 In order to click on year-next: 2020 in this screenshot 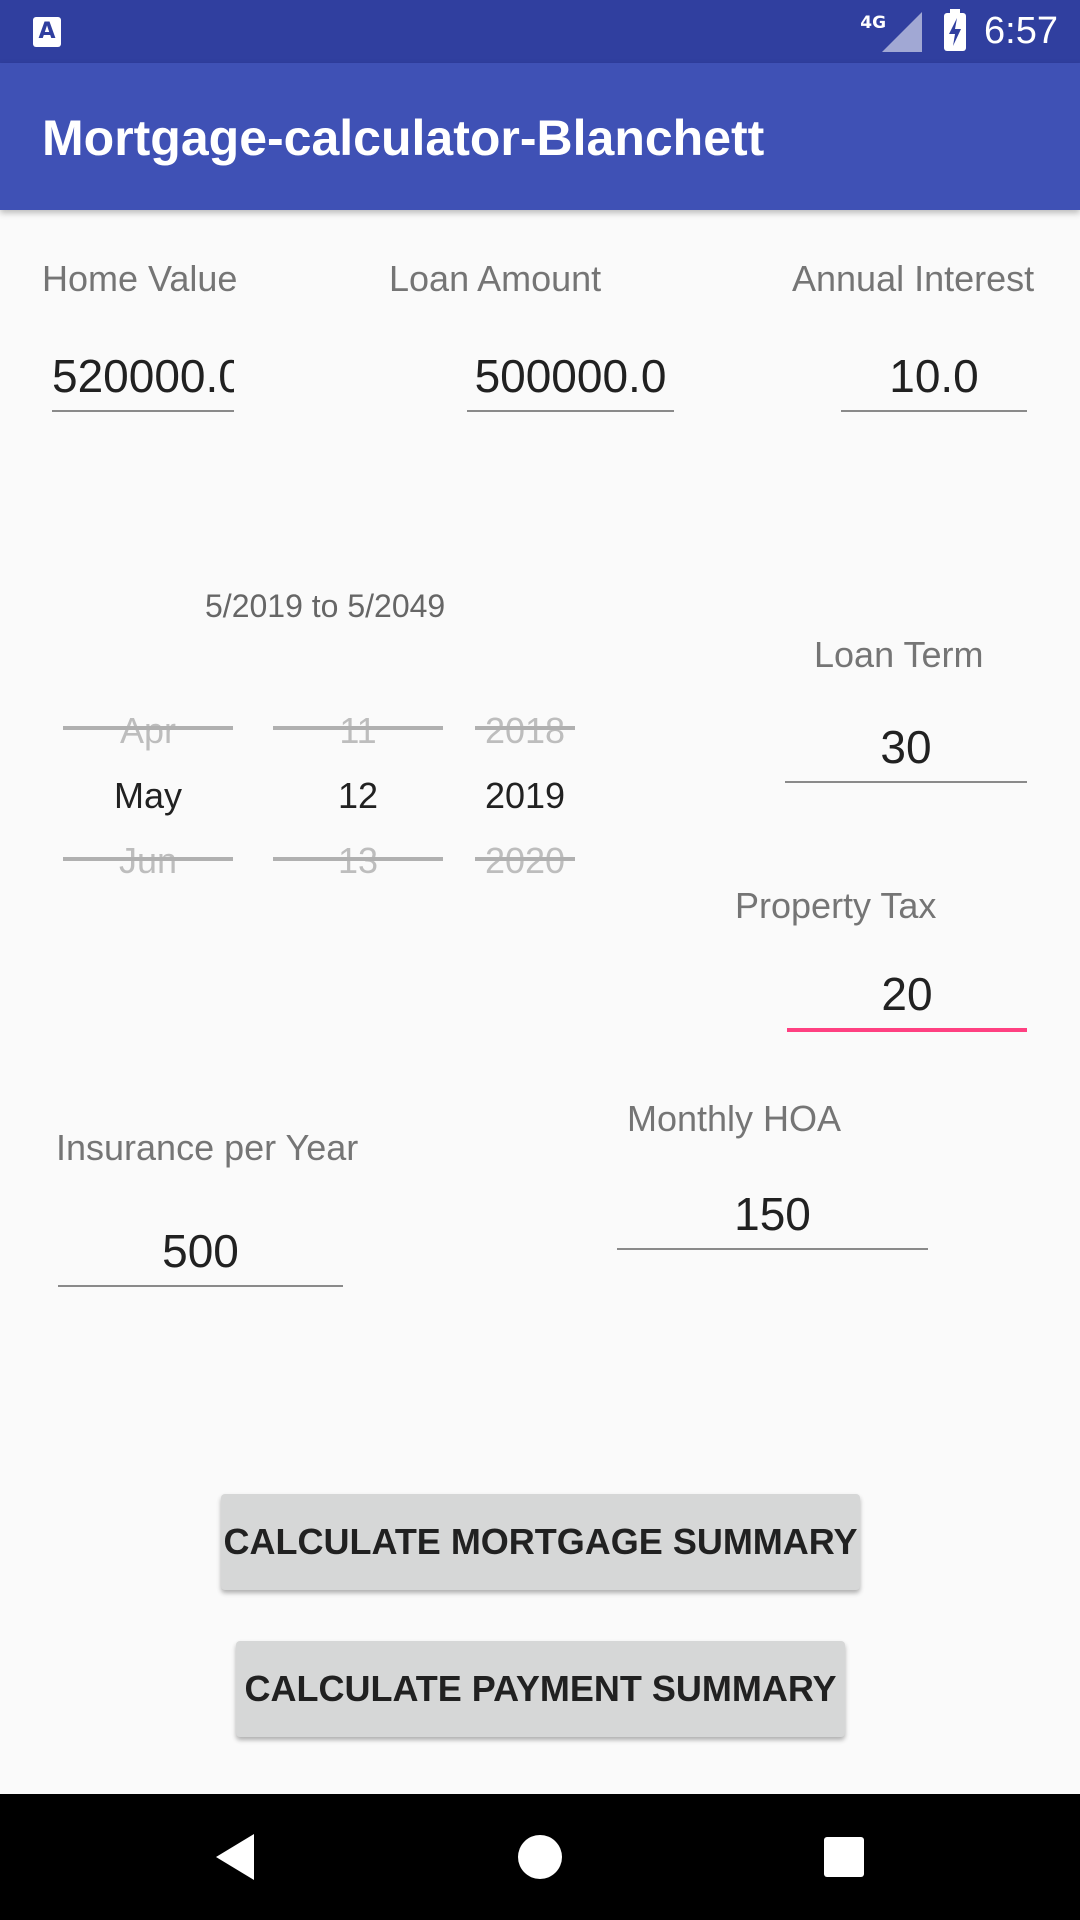, I will do `click(525, 861)`.